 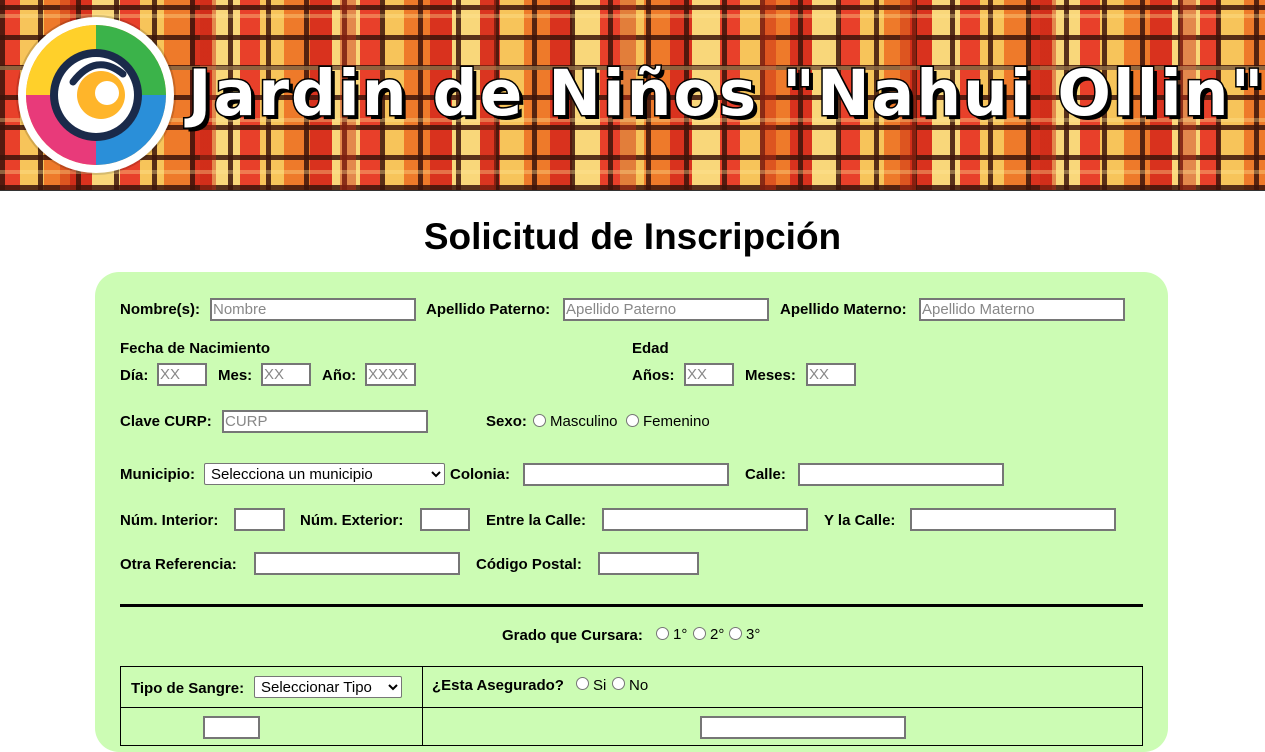 What do you see at coordinates (582, 683) in the screenshot?
I see `asegurado-si-radio` at bounding box center [582, 683].